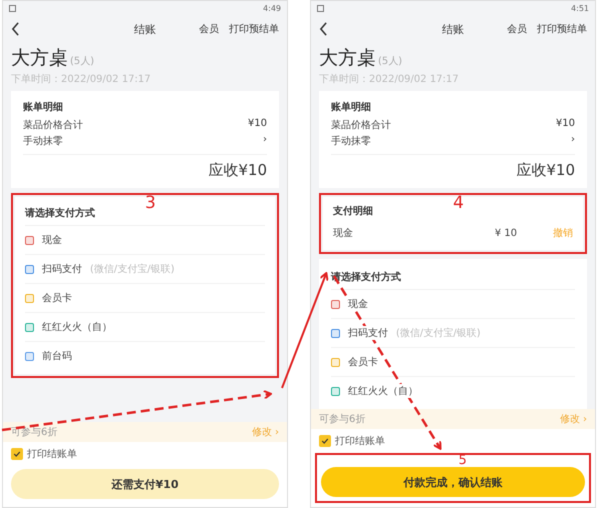 The width and height of the screenshot is (600, 508). What do you see at coordinates (272, 8) in the screenshot?
I see `status-time: 4:49` at bounding box center [272, 8].